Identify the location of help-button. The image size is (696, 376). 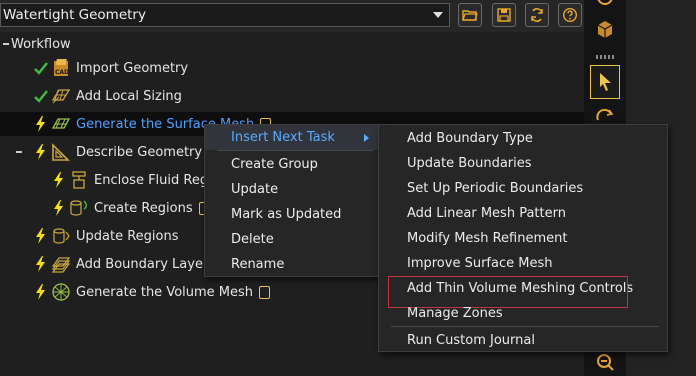
(570, 15).